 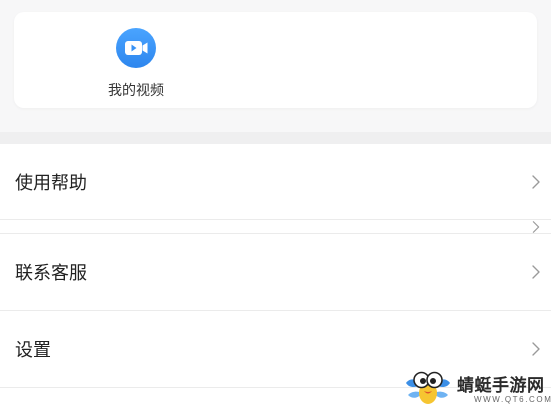 I want to click on menu-item-label: 联系客服, so click(x=51, y=273).